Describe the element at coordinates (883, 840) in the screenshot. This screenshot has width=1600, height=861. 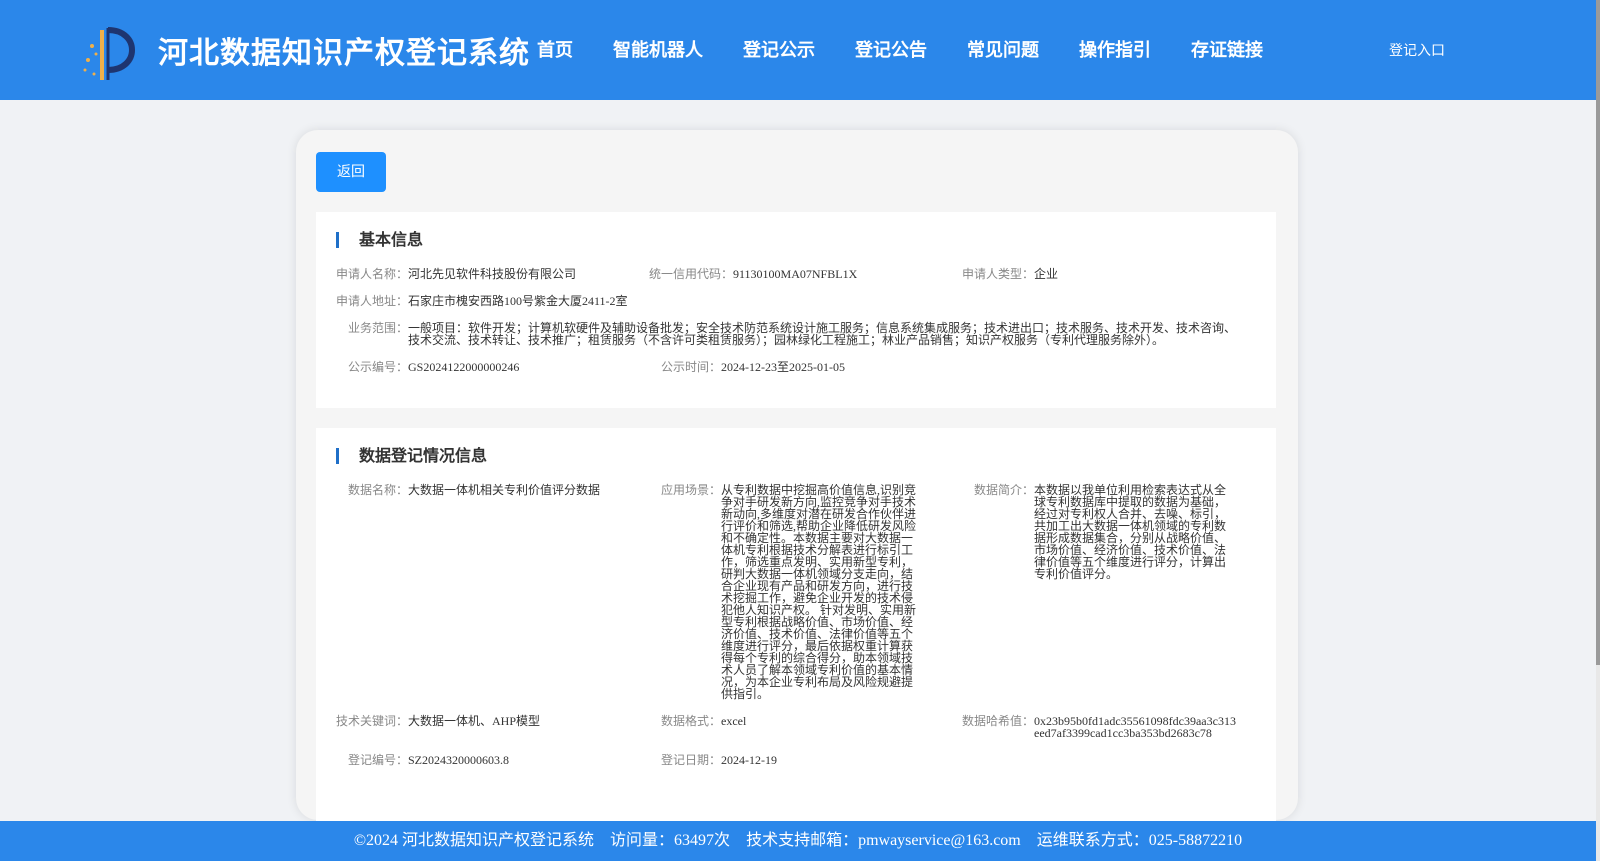
I see `footer-email: 技术支持邮箱：pmwayservice@163.com` at that location.